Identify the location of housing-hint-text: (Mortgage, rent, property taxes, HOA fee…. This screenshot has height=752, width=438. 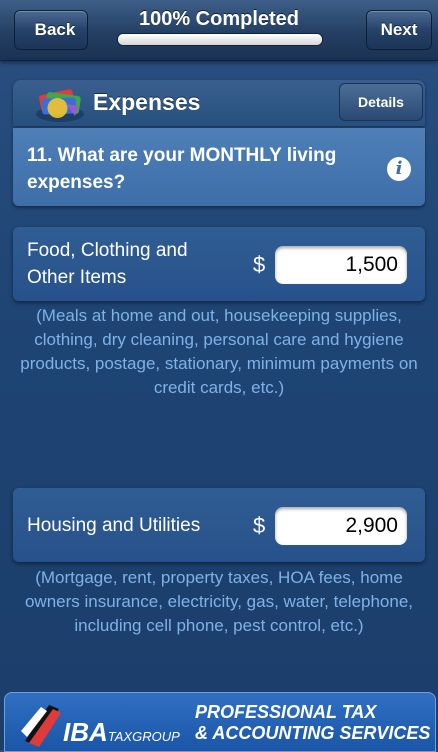
(219, 601).